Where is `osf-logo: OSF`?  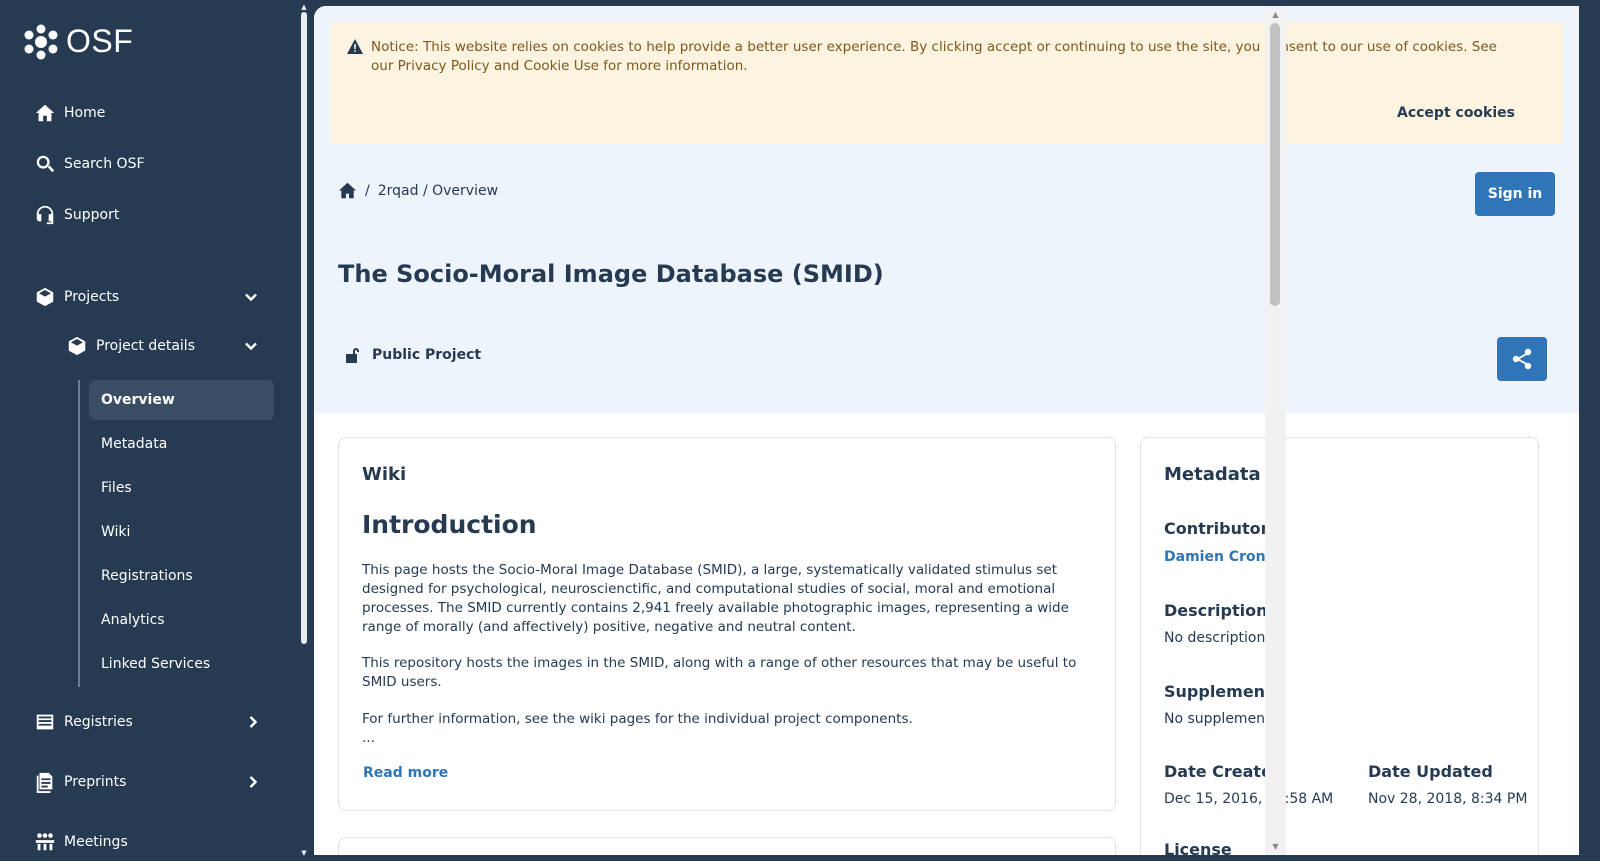 osf-logo: OSF is located at coordinates (78, 41).